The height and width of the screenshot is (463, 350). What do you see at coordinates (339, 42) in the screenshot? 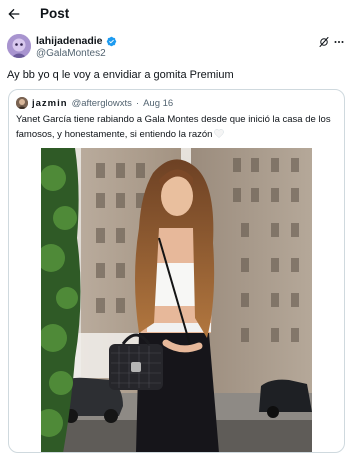
I see `more-options-icon` at bounding box center [339, 42].